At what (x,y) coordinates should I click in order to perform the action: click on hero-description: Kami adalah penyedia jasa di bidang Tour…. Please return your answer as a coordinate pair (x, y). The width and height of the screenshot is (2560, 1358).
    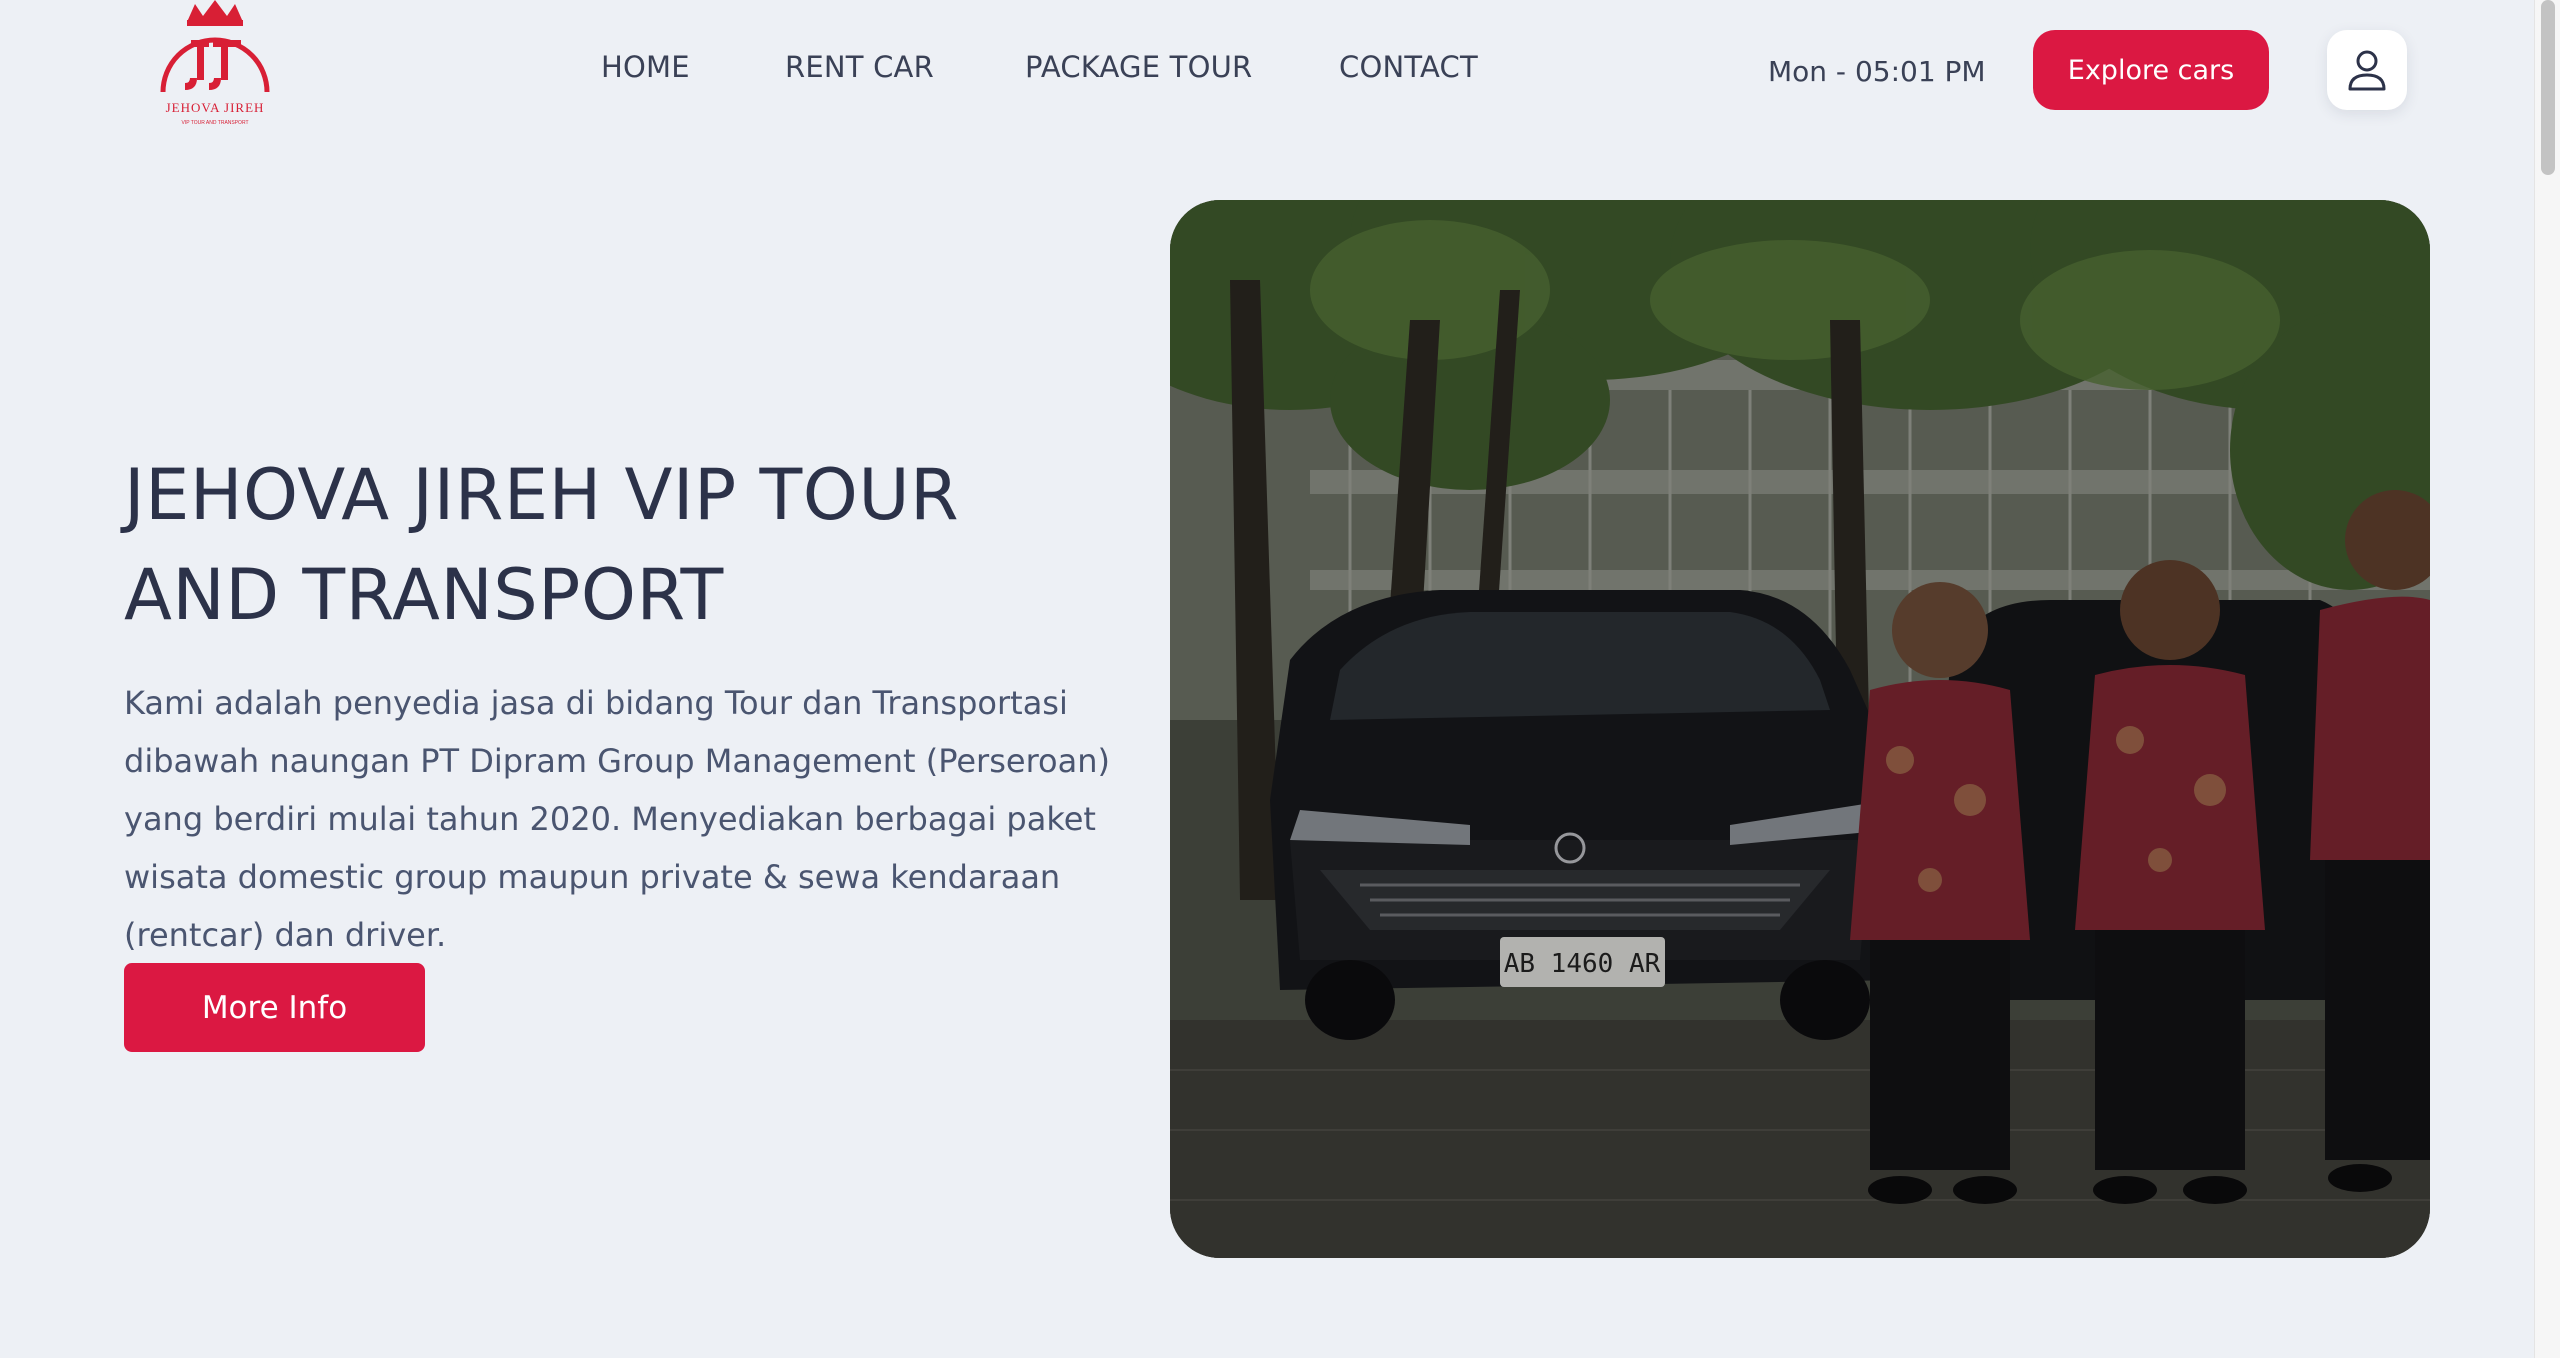
    Looking at the image, I should click on (617, 819).